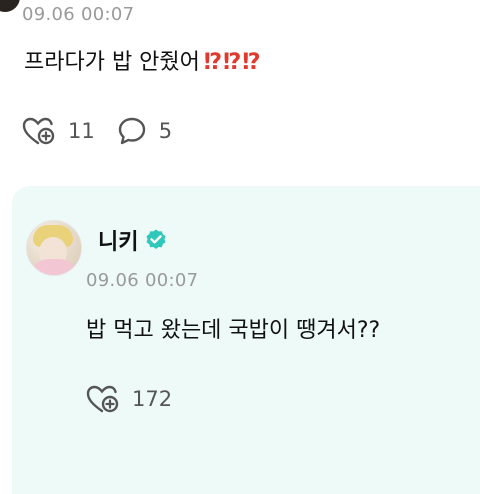  I want to click on reply-text: 밥 먹고 왔는데 국밥이 땡겨서??, so click(233, 330).